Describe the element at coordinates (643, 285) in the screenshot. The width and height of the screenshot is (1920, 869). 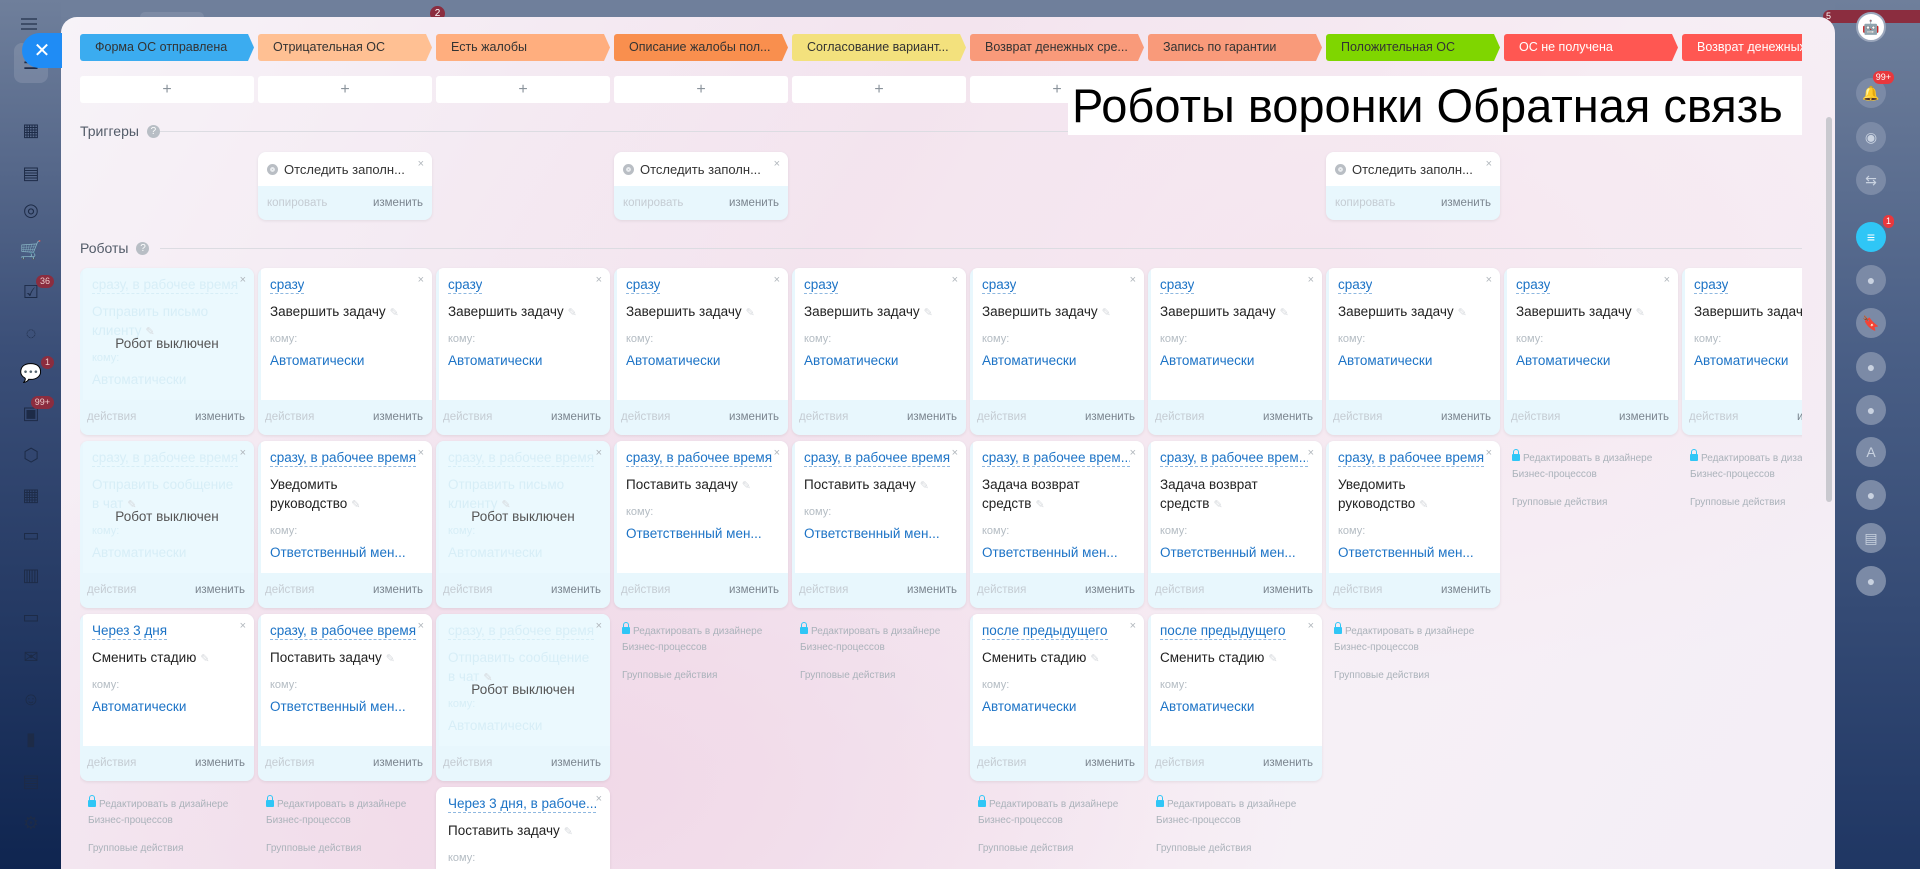
I see `robot-delay-link: сразу` at that location.